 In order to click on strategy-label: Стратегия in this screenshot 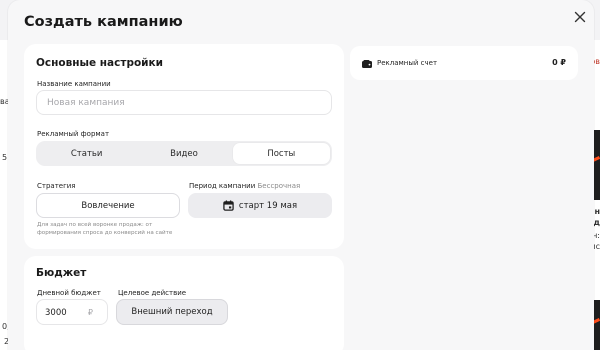, I will do `click(56, 186)`.